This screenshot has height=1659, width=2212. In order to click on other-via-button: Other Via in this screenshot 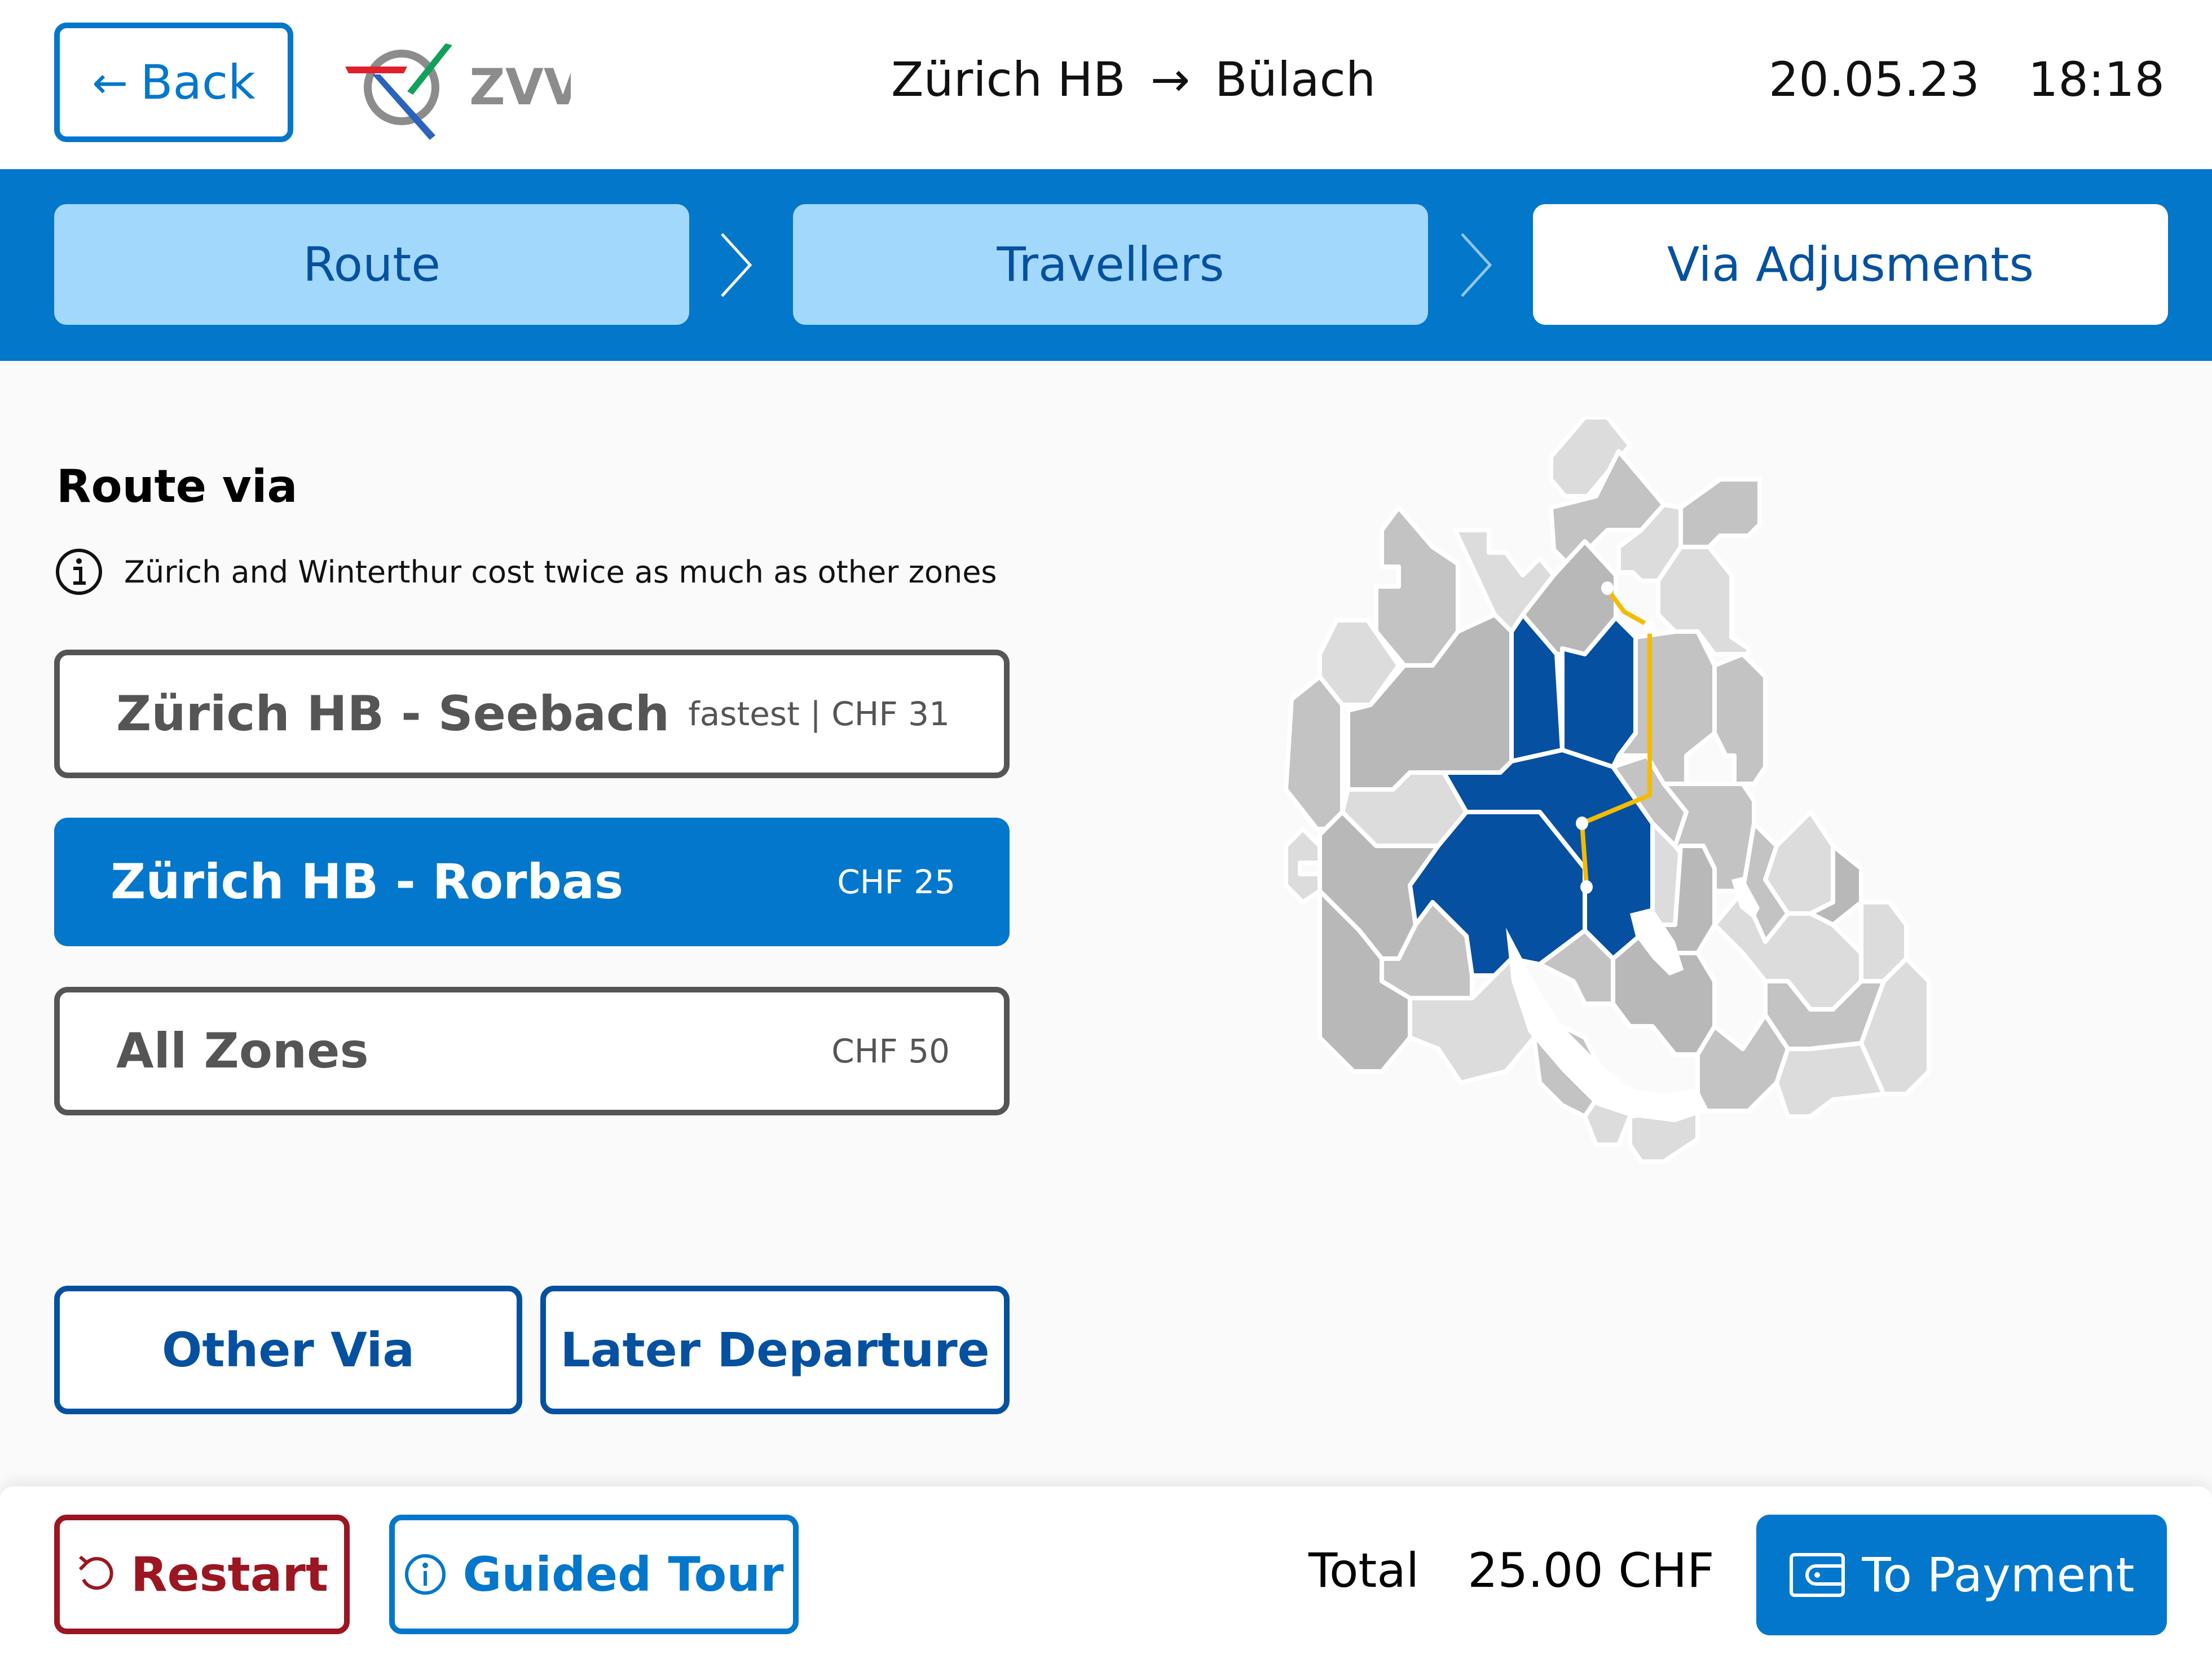, I will do `click(288, 1350)`.